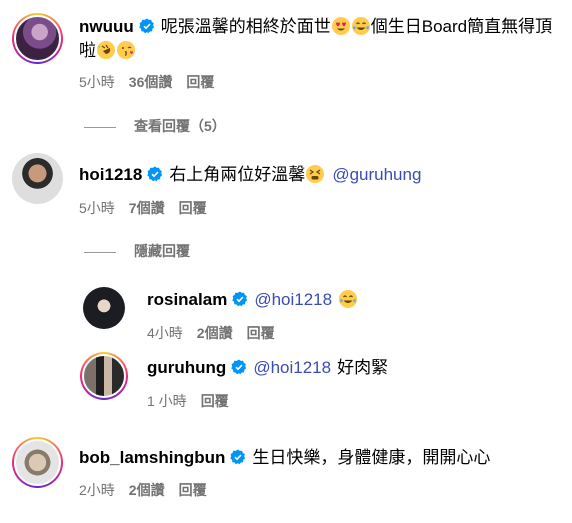 This screenshot has height=523, width=572. Describe the element at coordinates (315, 174) in the screenshot. I see `tired-face-emoji` at that location.